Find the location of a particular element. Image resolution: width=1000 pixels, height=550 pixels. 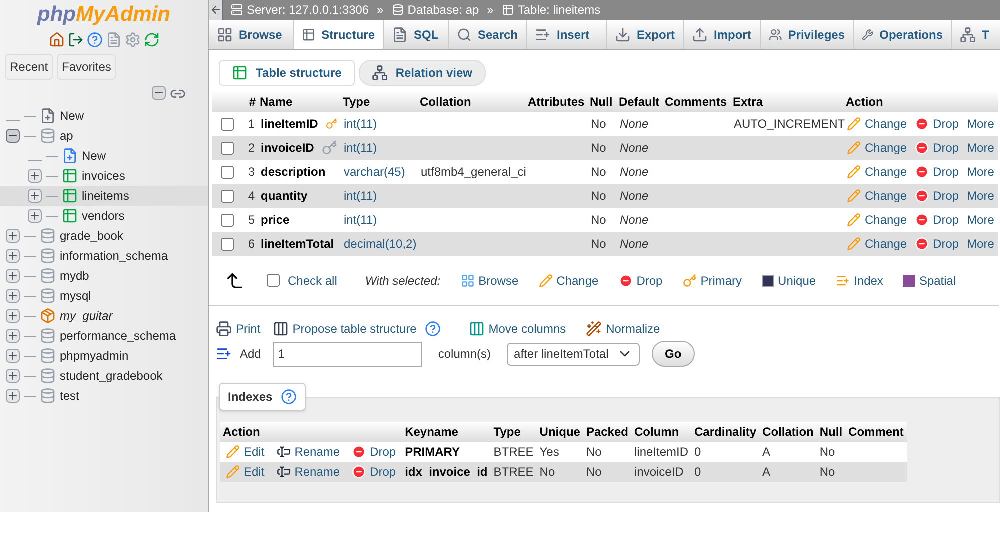

tree-item: mysql is located at coordinates (76, 296).